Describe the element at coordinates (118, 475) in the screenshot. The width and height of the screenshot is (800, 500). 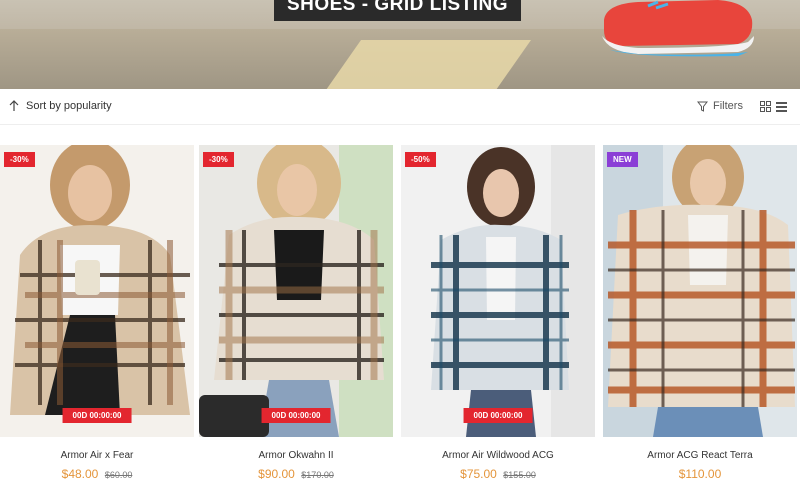
I see `original-price: $60.00` at that location.